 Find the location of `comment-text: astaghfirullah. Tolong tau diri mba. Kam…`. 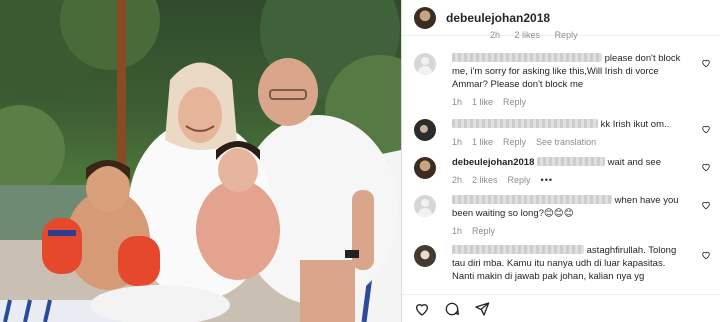

comment-text: astaghfirullah. Tolong tau diri mba. Kam… is located at coordinates (564, 263).